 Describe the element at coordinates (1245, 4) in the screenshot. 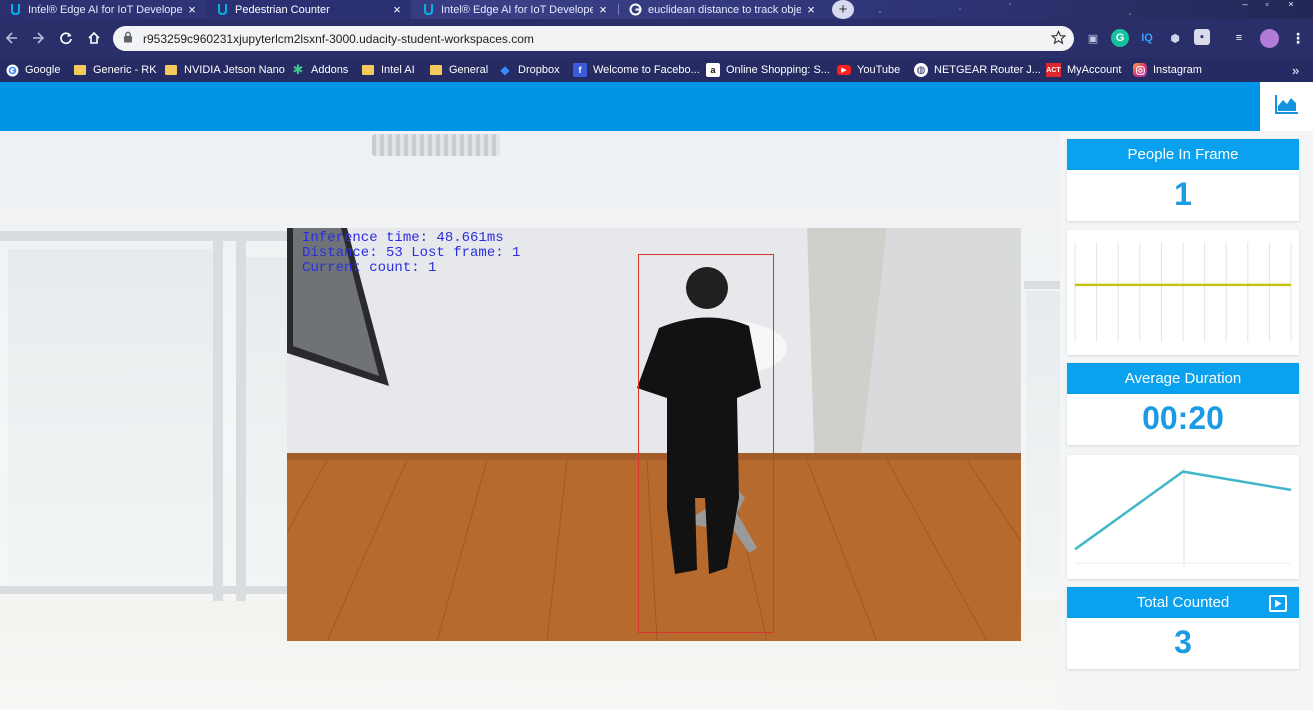

I see `minimize-icon: –` at that location.